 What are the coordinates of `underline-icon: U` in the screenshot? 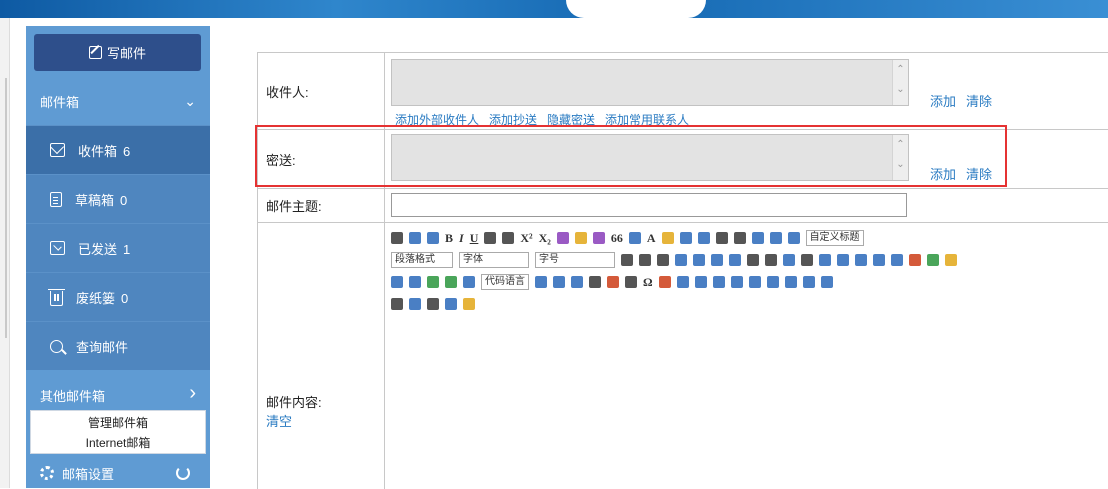 It's located at (474, 238).